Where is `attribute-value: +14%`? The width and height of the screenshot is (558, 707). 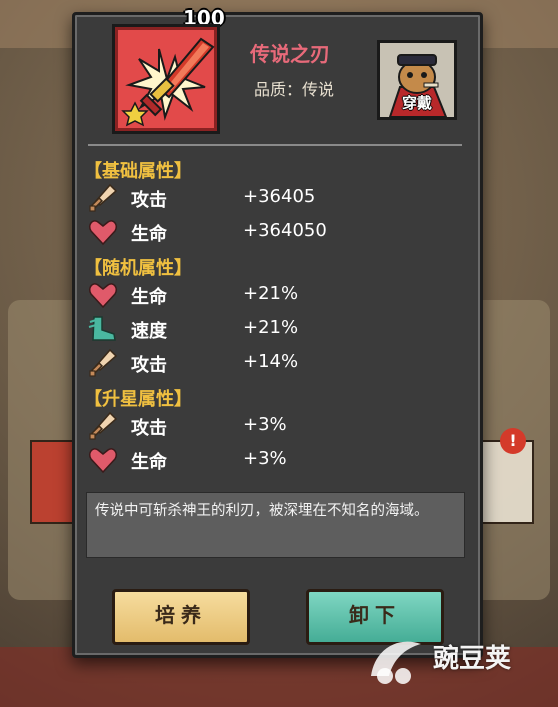
attribute-value: +14% is located at coordinates (271, 361).